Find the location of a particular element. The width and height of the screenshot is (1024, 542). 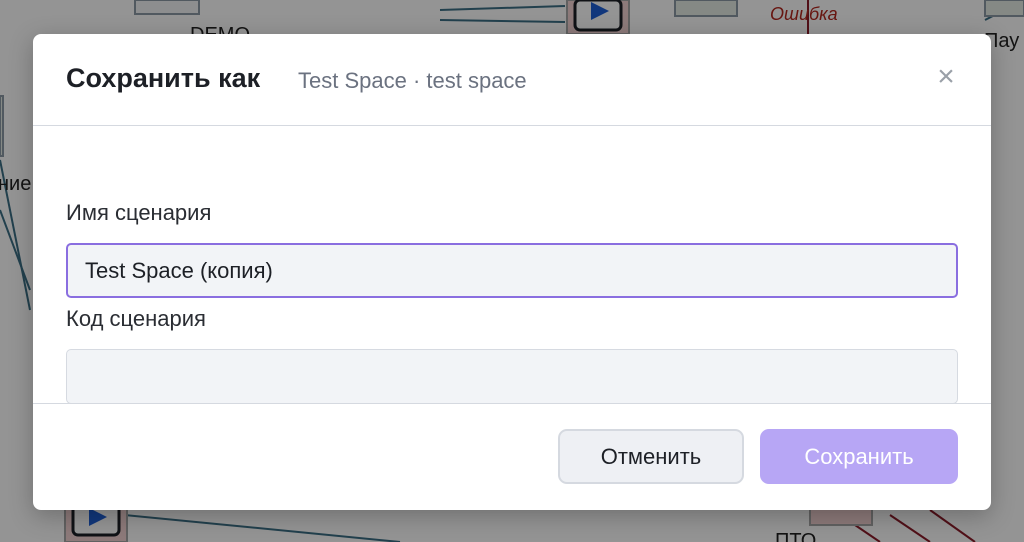

scenario-name-input is located at coordinates (512, 270).